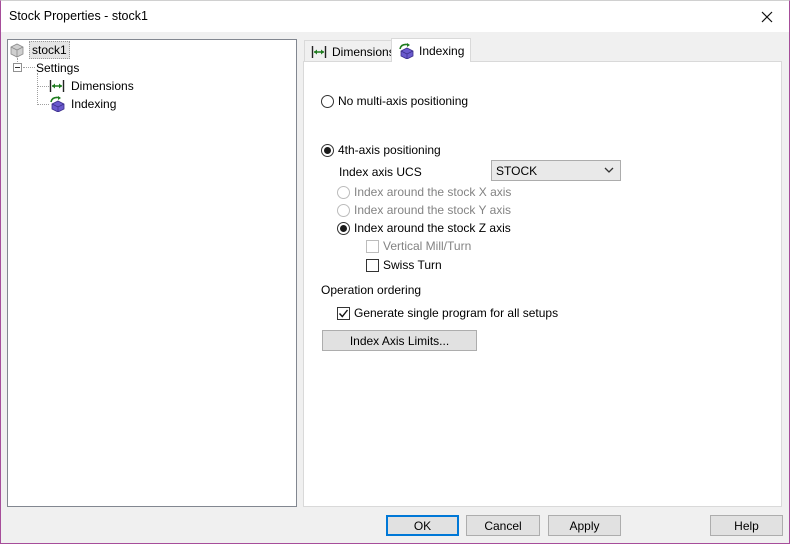  What do you see at coordinates (78, 16) in the screenshot?
I see `window-title: Stock Properties - stock1` at bounding box center [78, 16].